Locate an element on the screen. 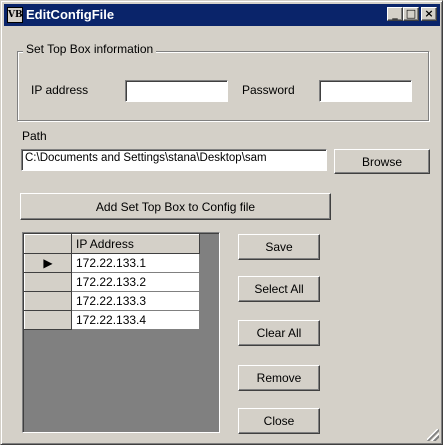 The height and width of the screenshot is (445, 443). ip-cell: 172.22.133.4 is located at coordinates (135, 320).